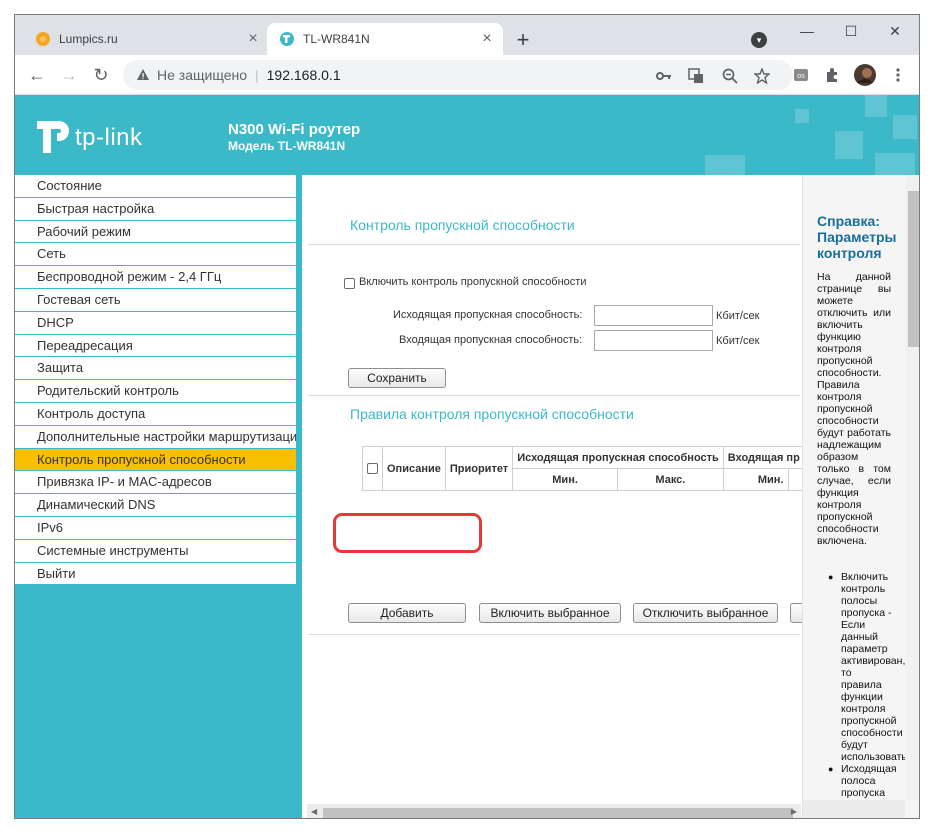  What do you see at coordinates (155, 209) in the screenshot?
I see `sidebar-item: Быстрая настройка` at bounding box center [155, 209].